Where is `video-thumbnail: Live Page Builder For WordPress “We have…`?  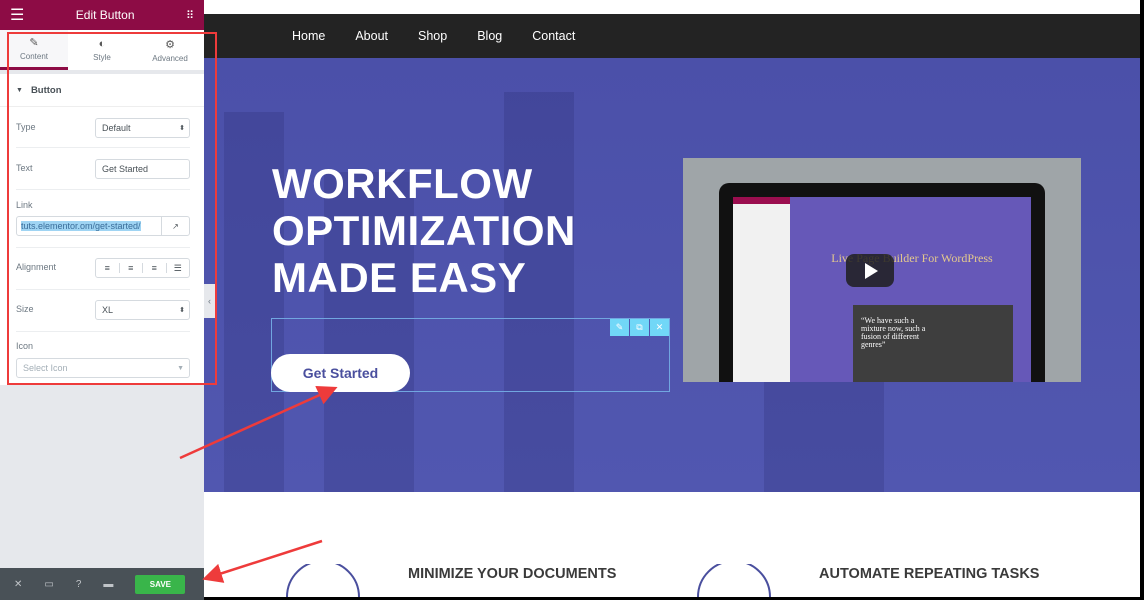
video-thumbnail: Live Page Builder For WordPress “We have… is located at coordinates (882, 270).